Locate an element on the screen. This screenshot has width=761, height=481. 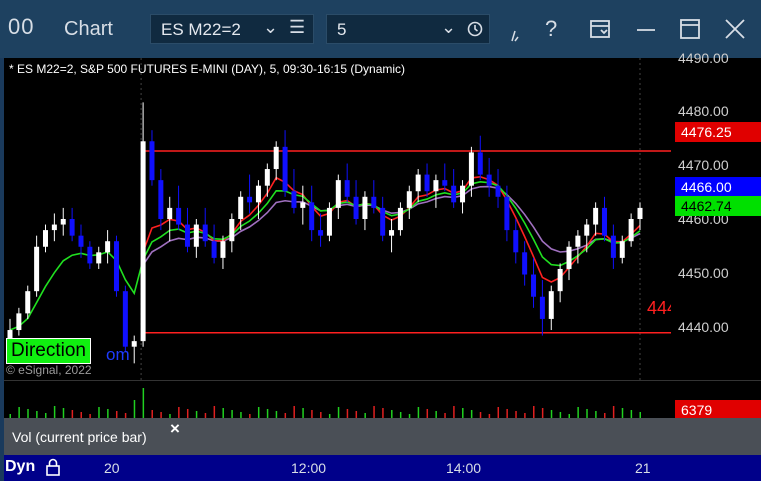
time-axis: Dyn 20 12:00 14:00 21 is located at coordinates (382, 468).